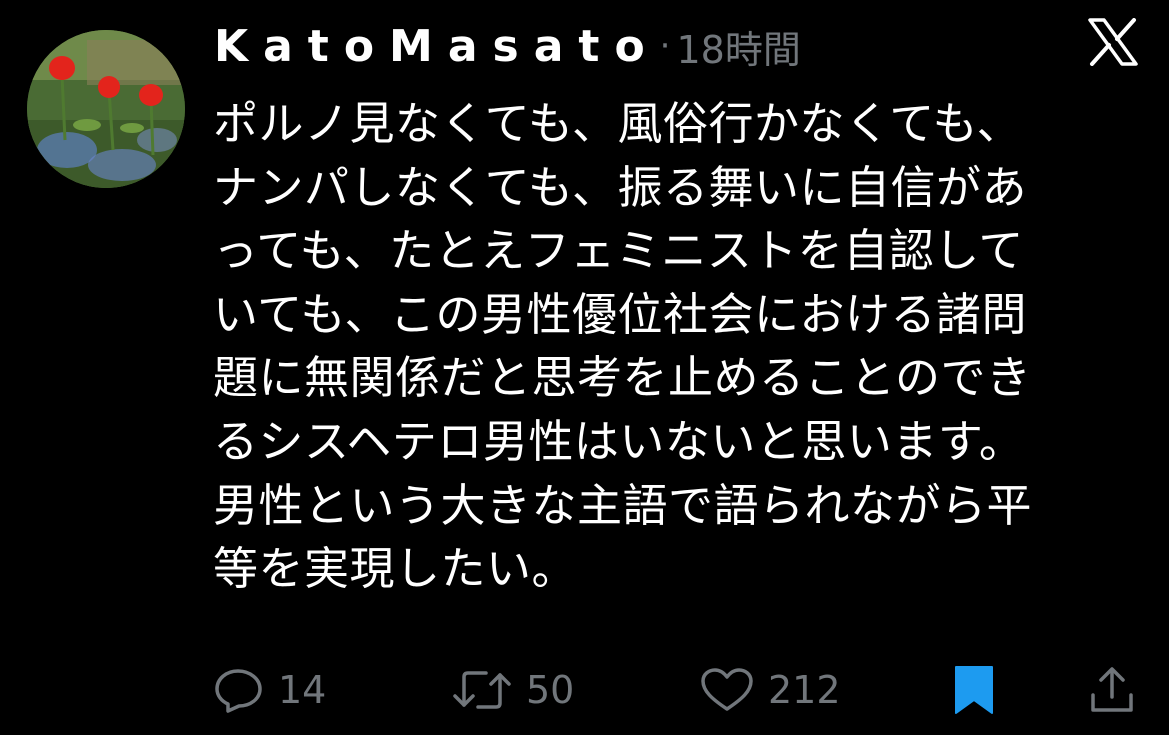 This screenshot has width=1169, height=735. I want to click on tweet-text-line: ナンパしなくても、振る舞いに自信があ, so click(620, 187).